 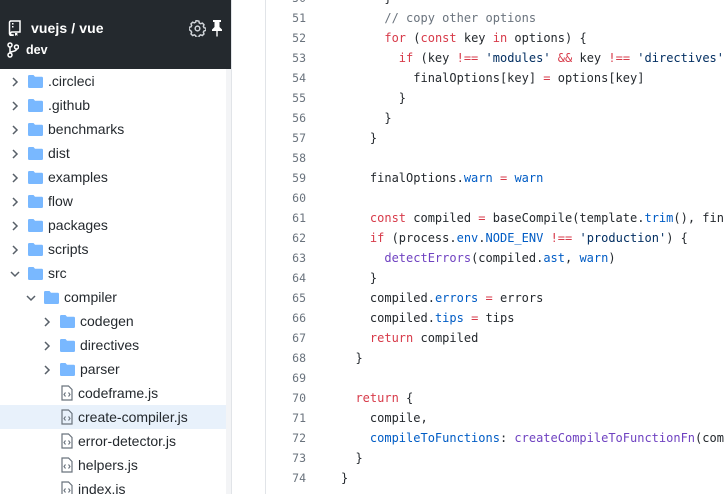 I want to click on code-token: =, so click(x=482, y=218).